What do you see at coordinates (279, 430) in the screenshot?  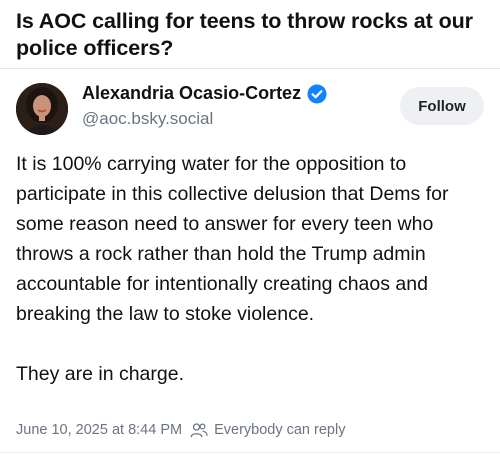 I see `reply-setting: Everybody can reply` at bounding box center [279, 430].